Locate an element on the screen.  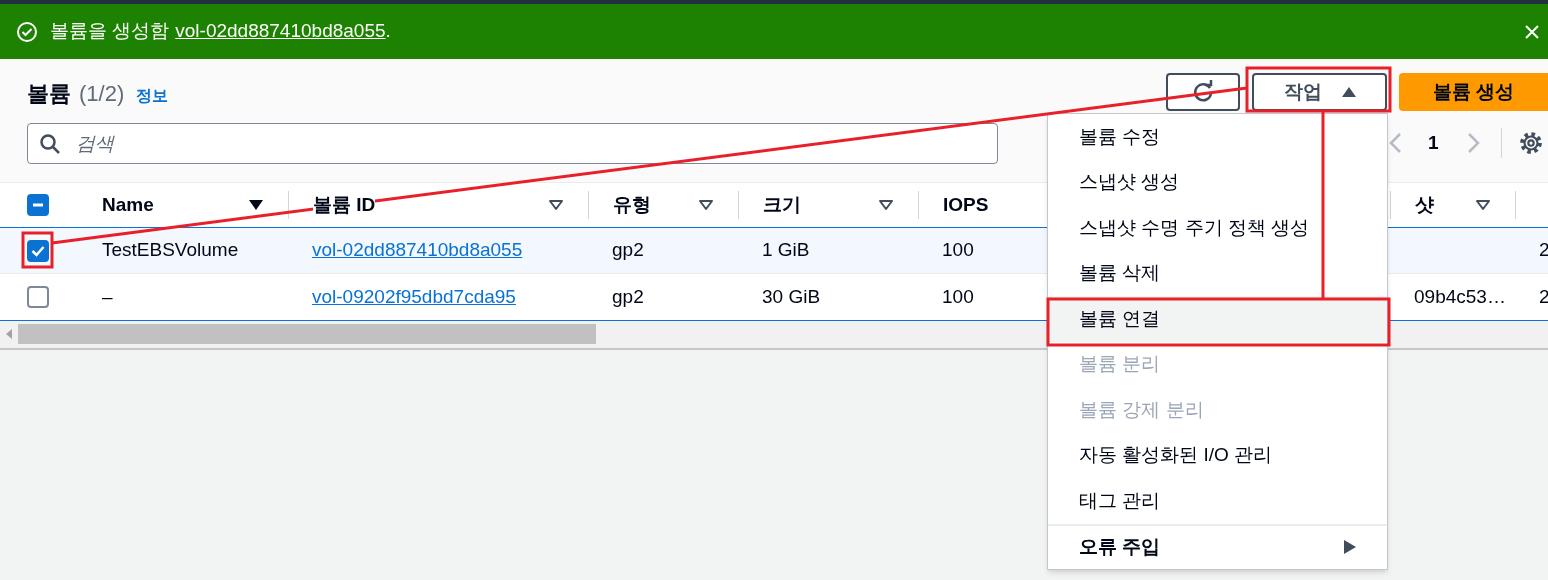
create-volume-button: 볼륨 생성 is located at coordinates (1473, 92).